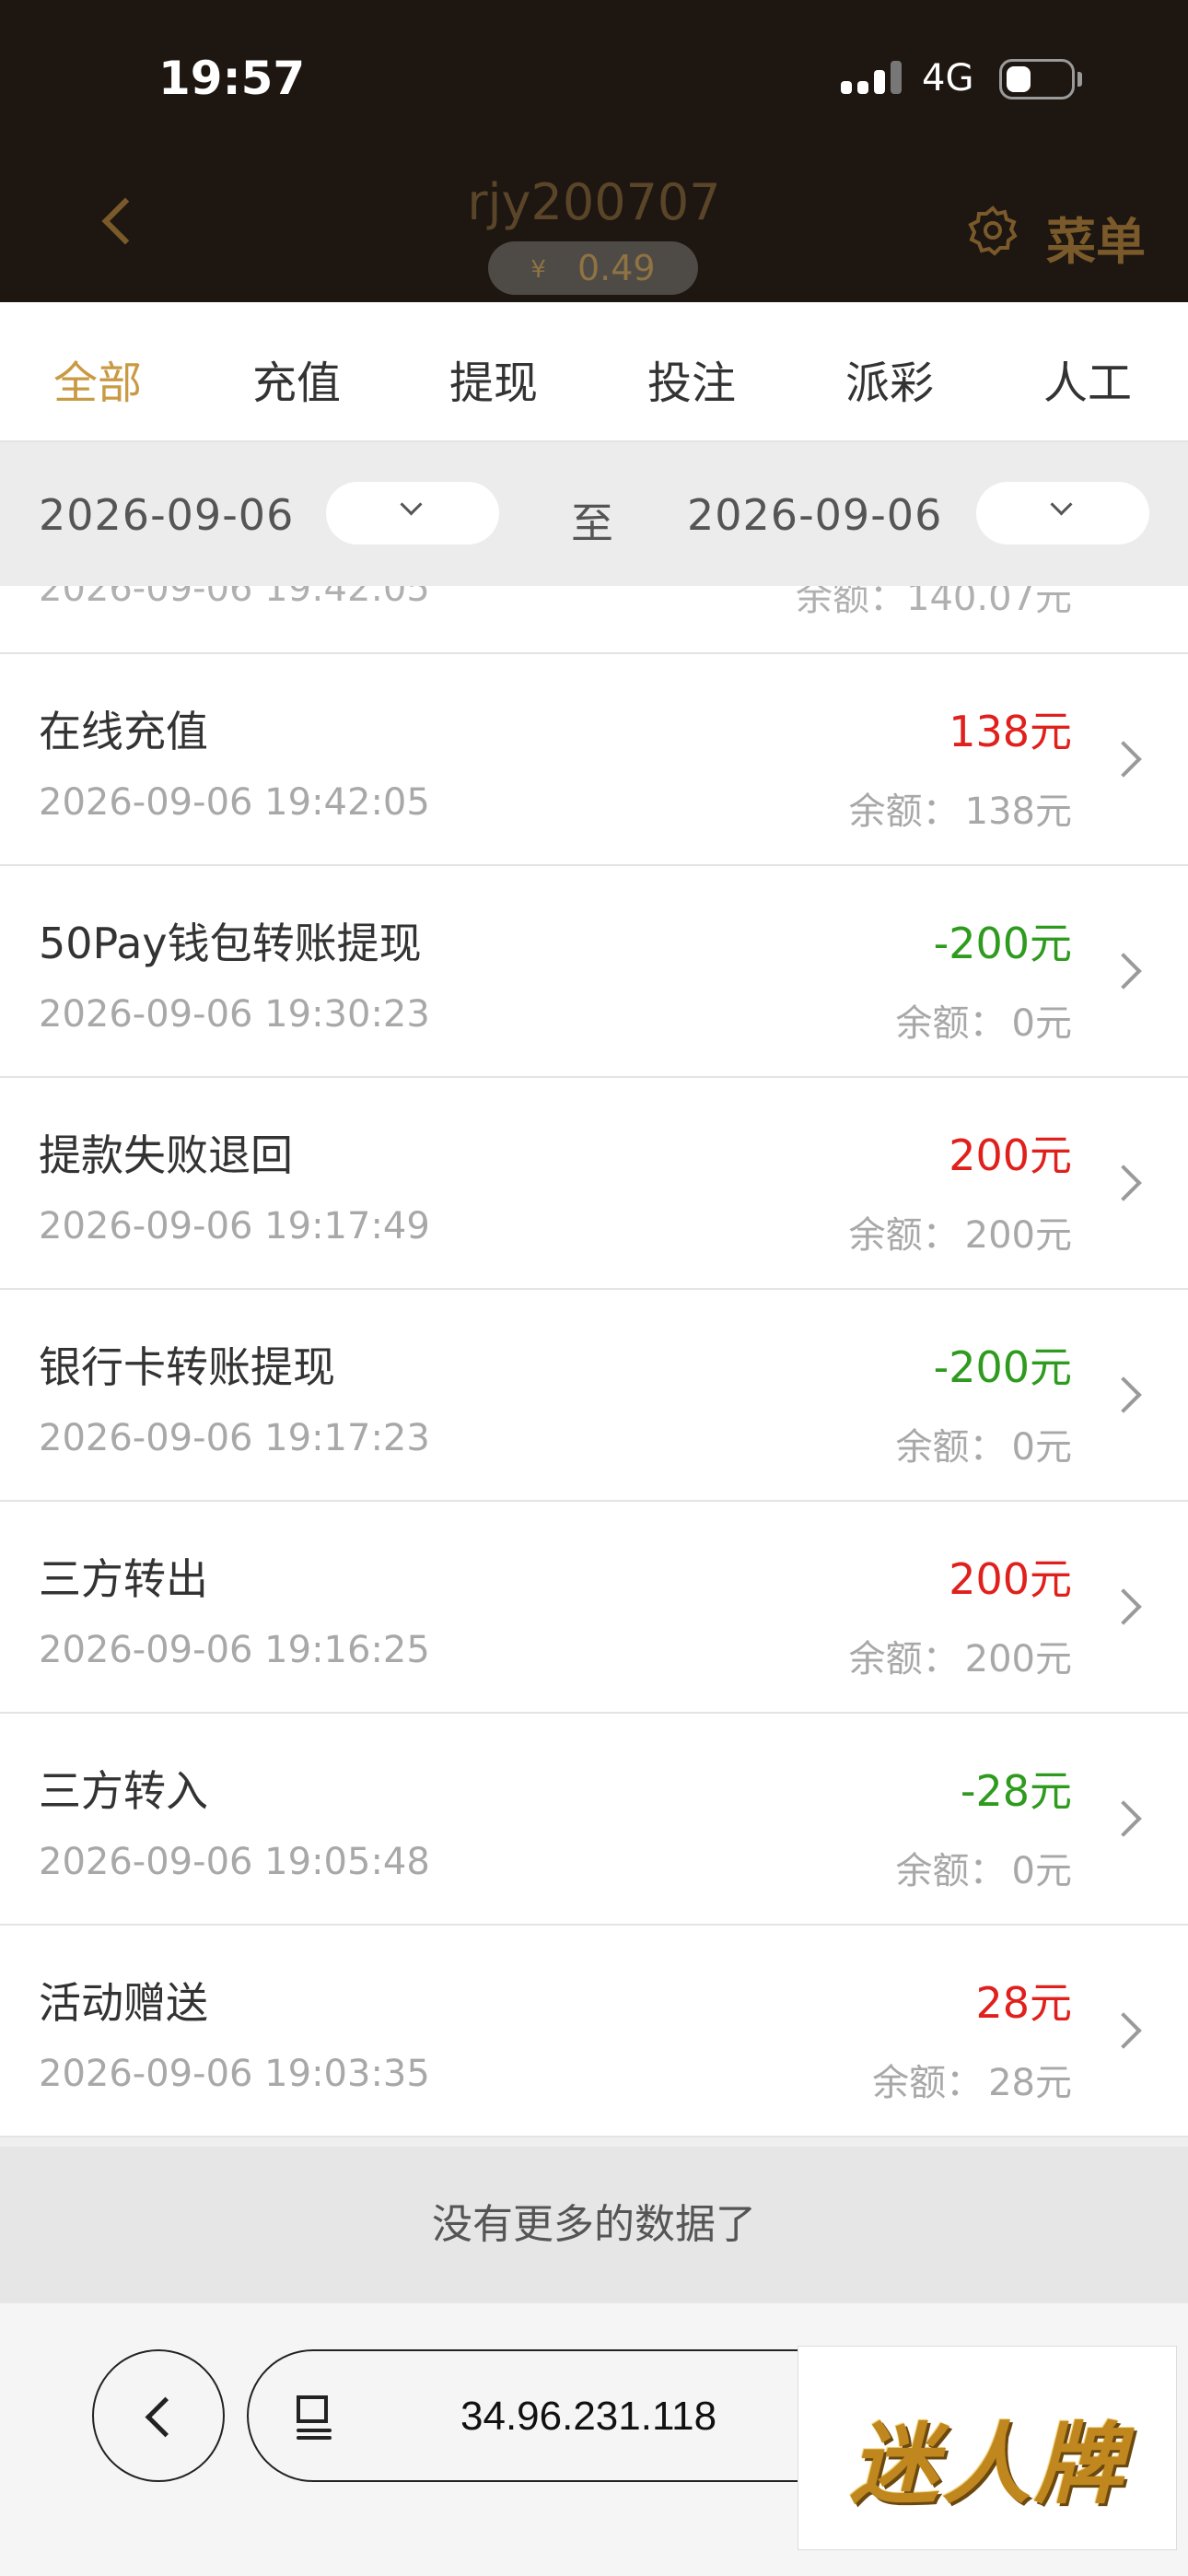 The image size is (1188, 2576). What do you see at coordinates (948, 78) in the screenshot?
I see `network-type: 4G` at bounding box center [948, 78].